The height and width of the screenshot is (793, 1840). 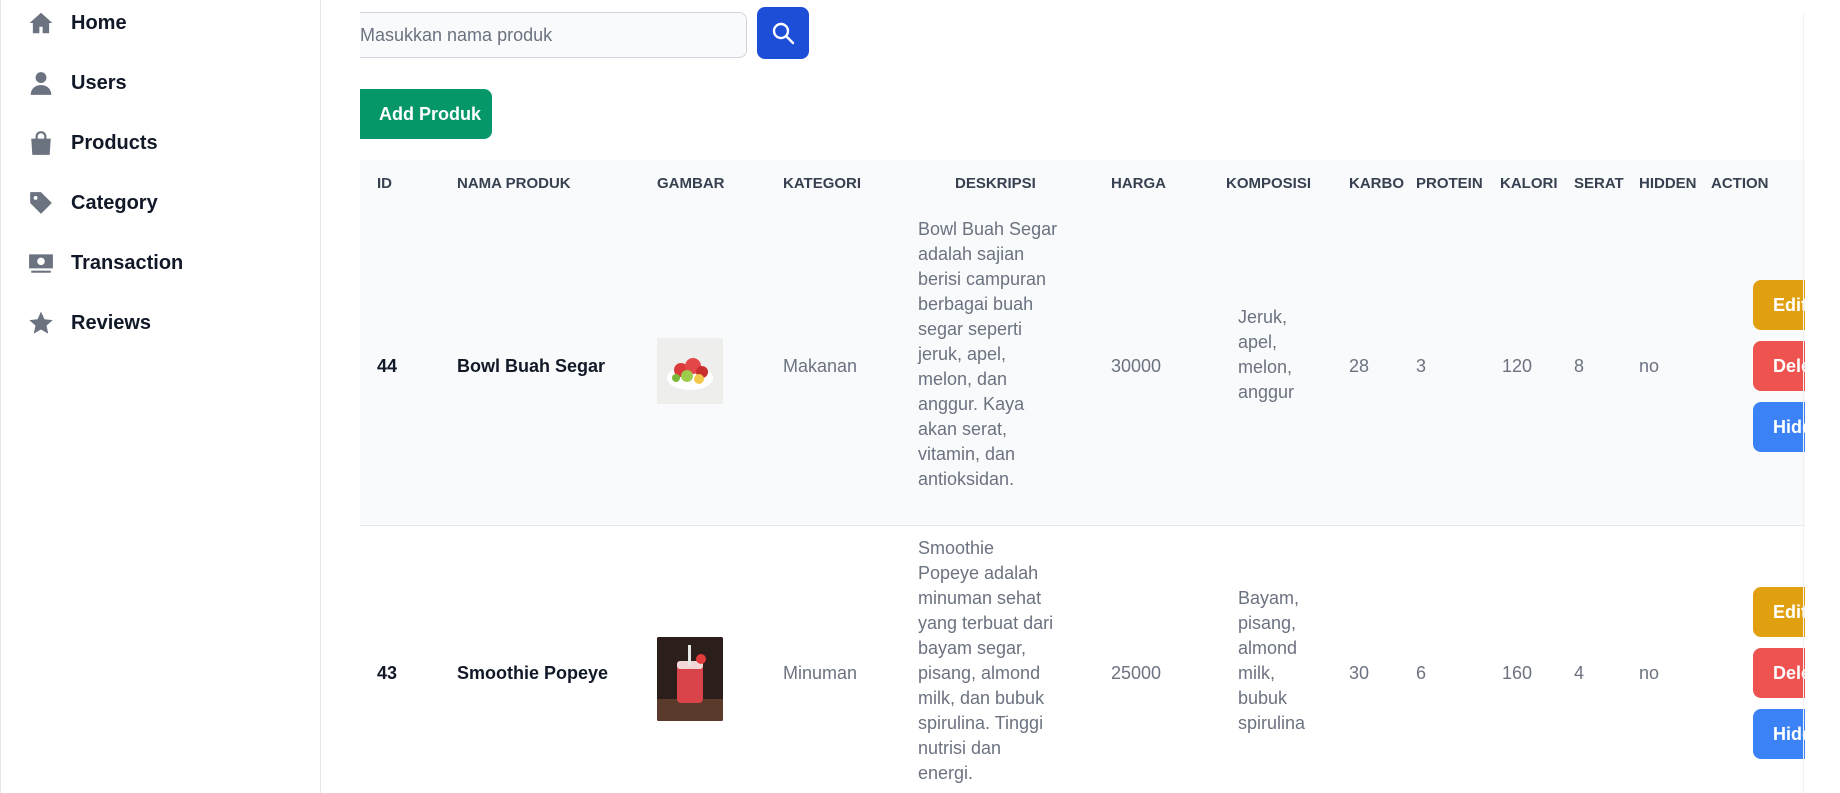 I want to click on product-calories: 120, so click(x=1517, y=366).